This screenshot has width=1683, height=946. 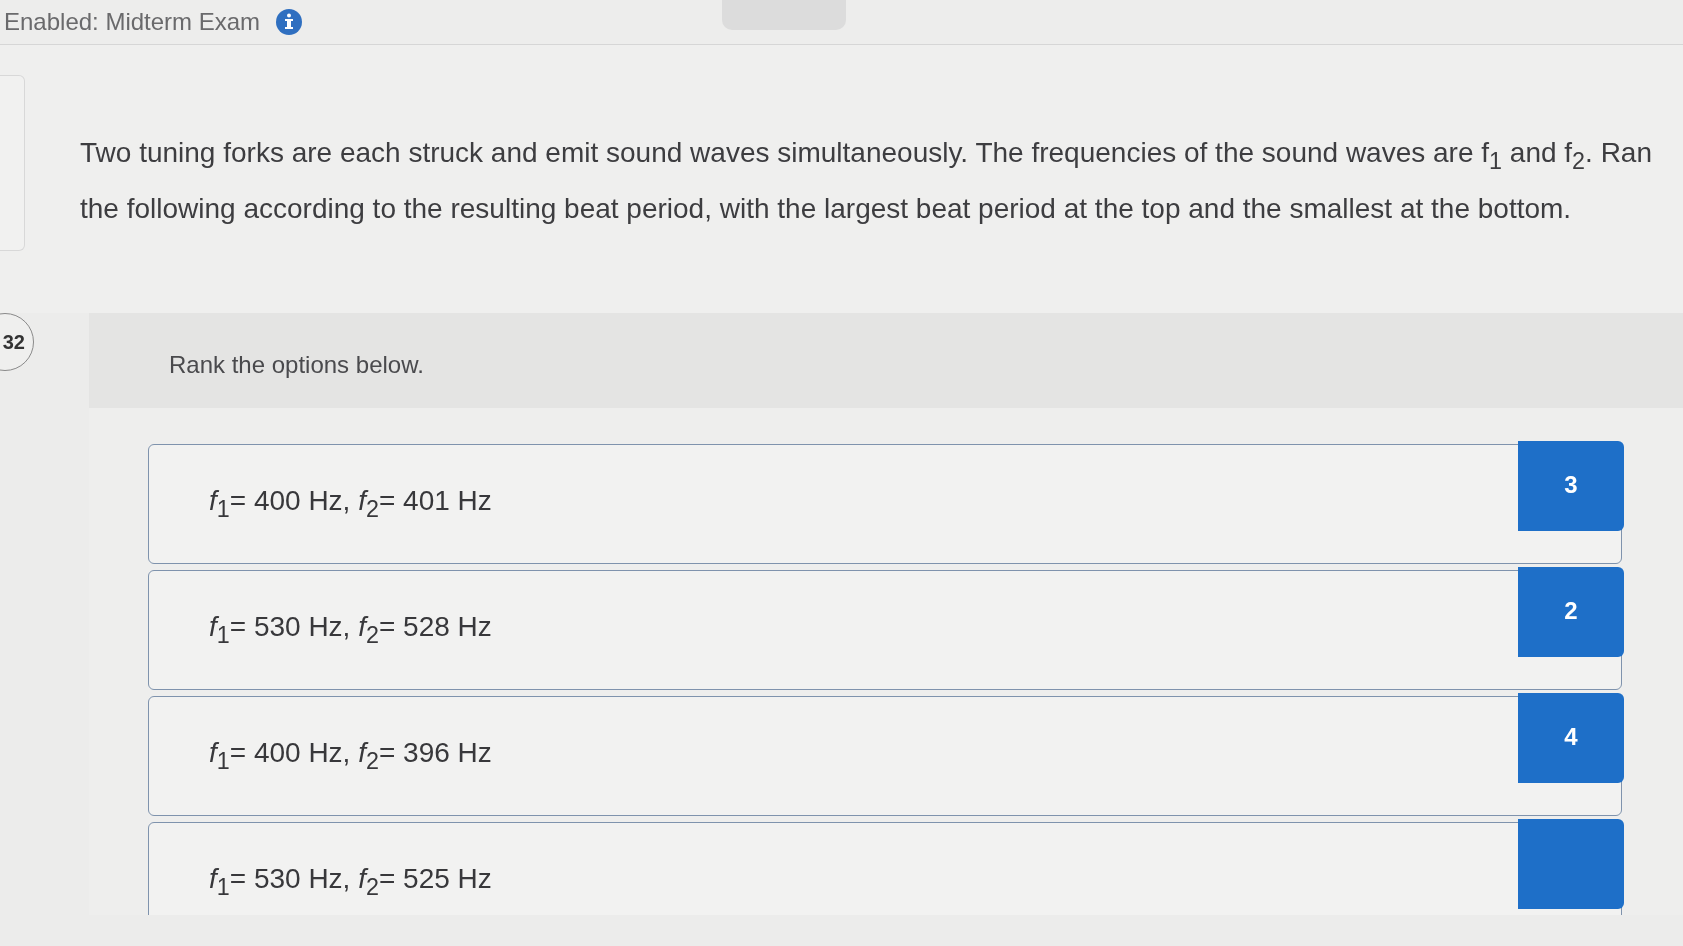 What do you see at coordinates (1571, 738) in the screenshot?
I see `rank-handle: 4` at bounding box center [1571, 738].